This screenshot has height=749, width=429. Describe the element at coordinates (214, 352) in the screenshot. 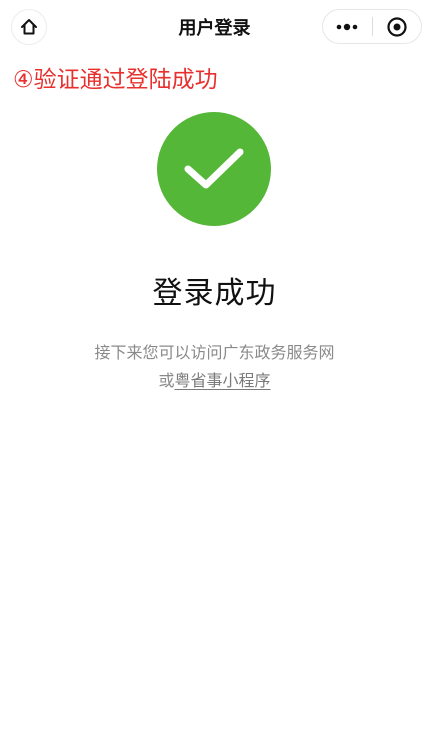

I see `description-line-1: 接下来您可以访问广东政务服务网` at that location.